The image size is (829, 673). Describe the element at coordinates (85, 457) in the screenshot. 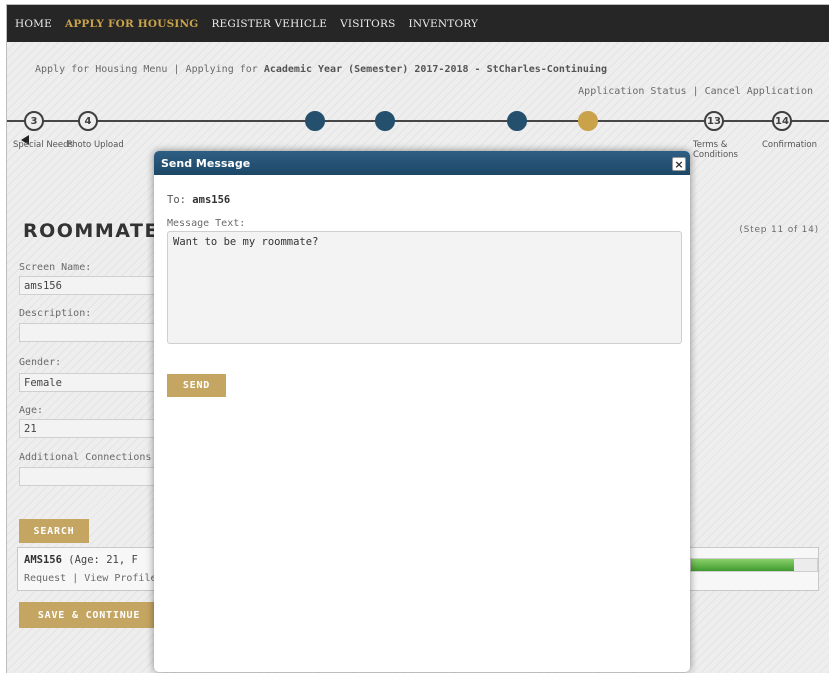

I see `additional-connections-label: Additional Connections` at that location.